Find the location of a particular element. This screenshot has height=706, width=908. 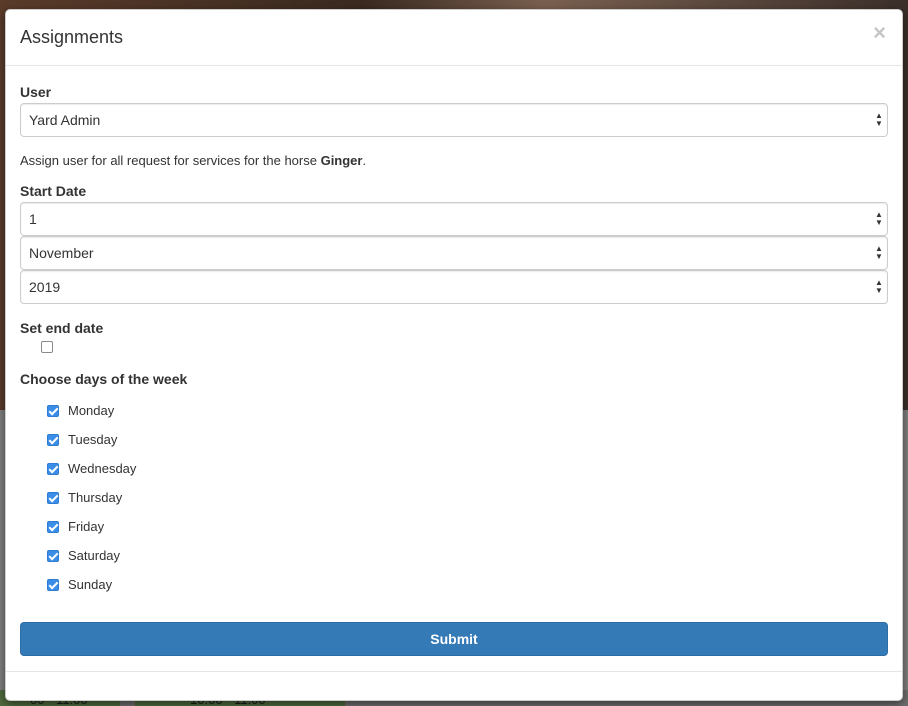

monday-checkbox is located at coordinates (53, 411).